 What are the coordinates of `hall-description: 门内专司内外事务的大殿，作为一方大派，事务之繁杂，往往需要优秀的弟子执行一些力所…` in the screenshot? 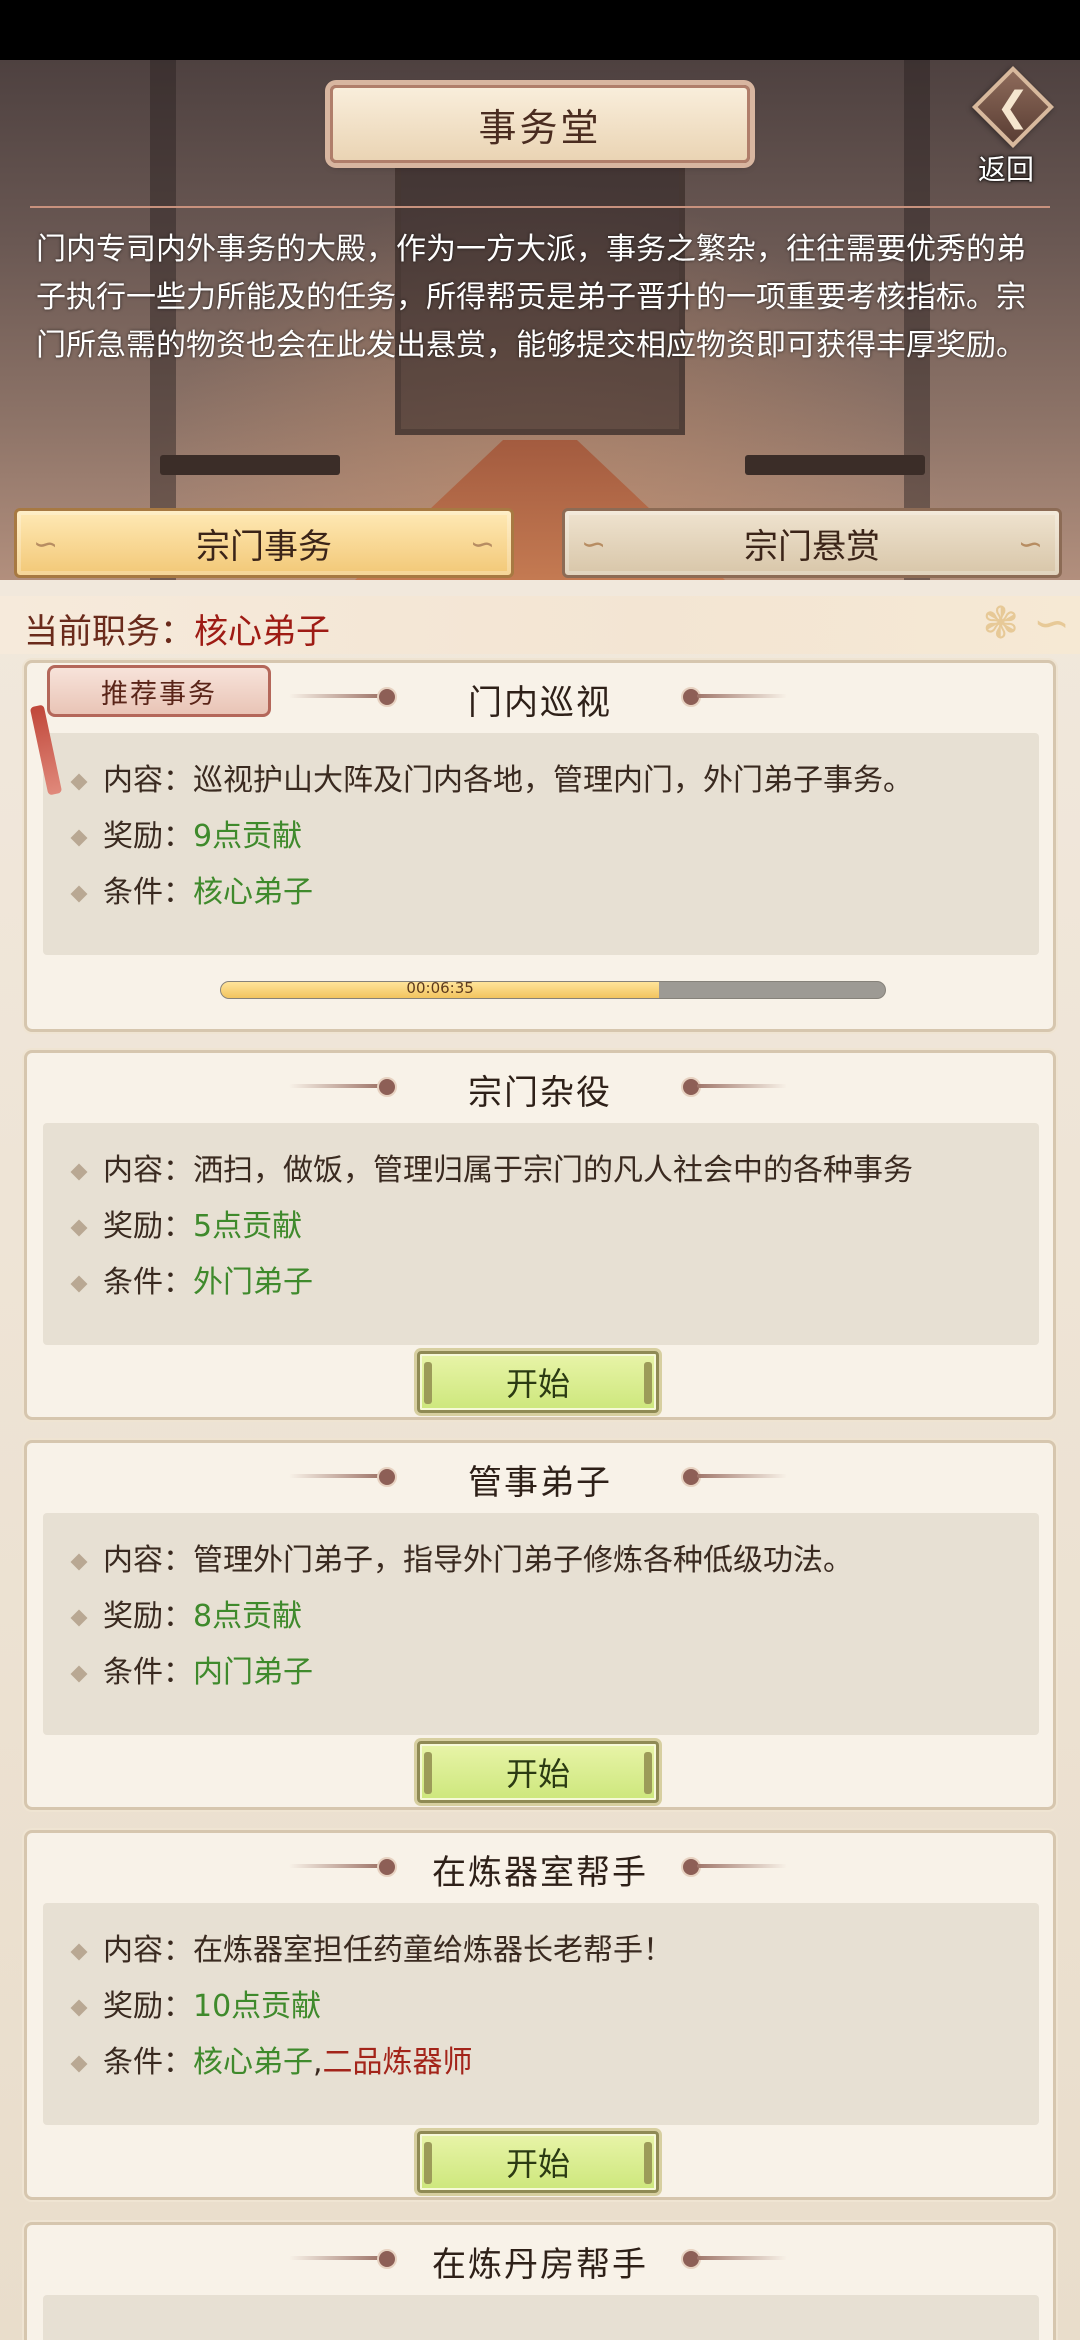 It's located at (531, 297).